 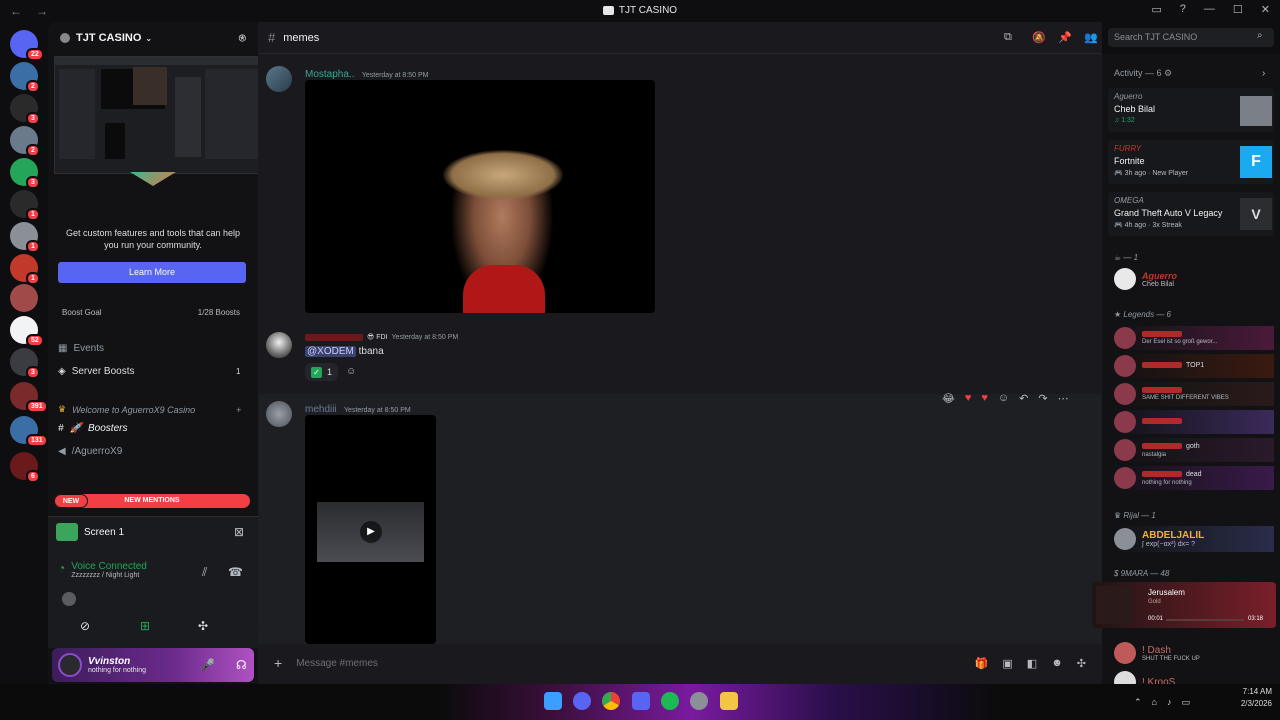 What do you see at coordinates (241, 665) in the screenshot?
I see `headphones-icon: ☊` at bounding box center [241, 665].